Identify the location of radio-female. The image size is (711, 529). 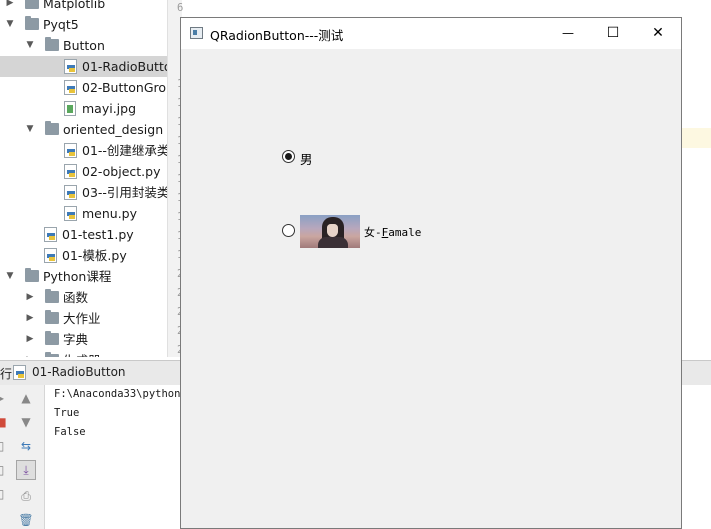
(288, 230).